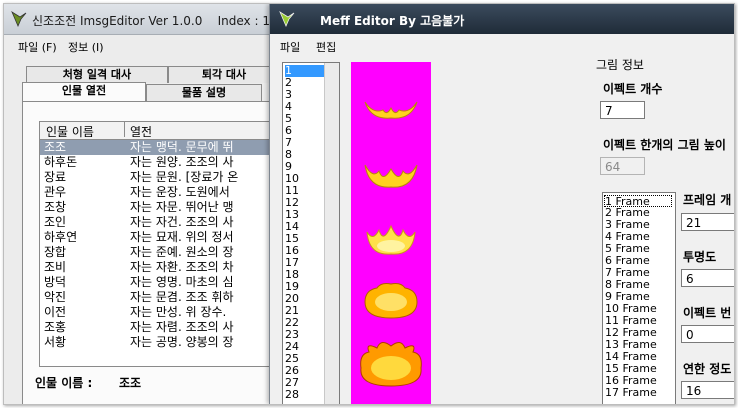 Image resolution: width=738 pixels, height=408 pixels. I want to click on cell-biography: 자는 맹덕. 문무에 뛰, so click(182, 147).